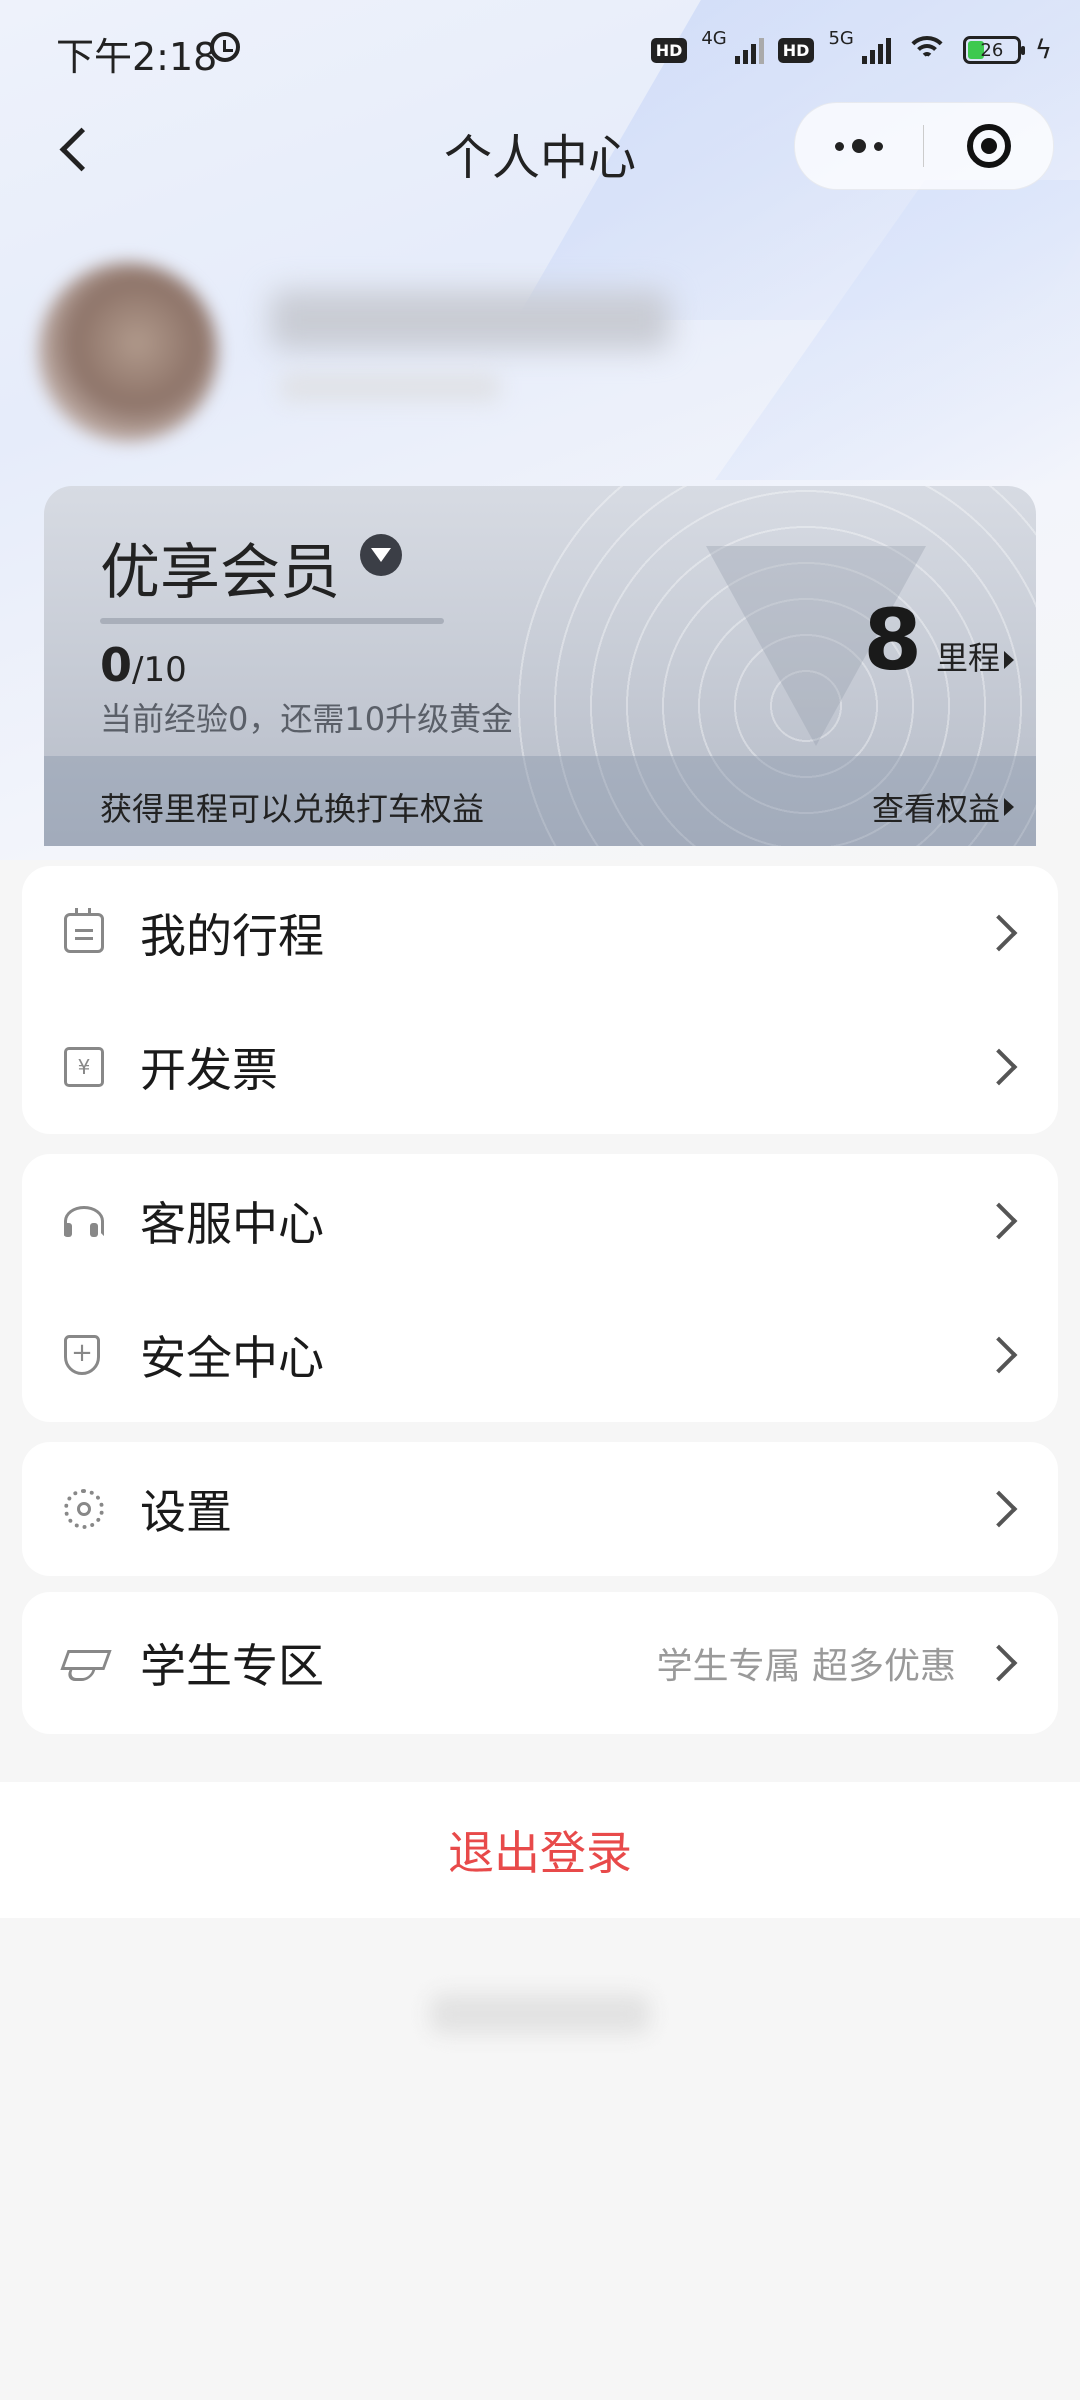  What do you see at coordinates (137, 57) in the screenshot?
I see `status-time: 下午2:18` at bounding box center [137, 57].